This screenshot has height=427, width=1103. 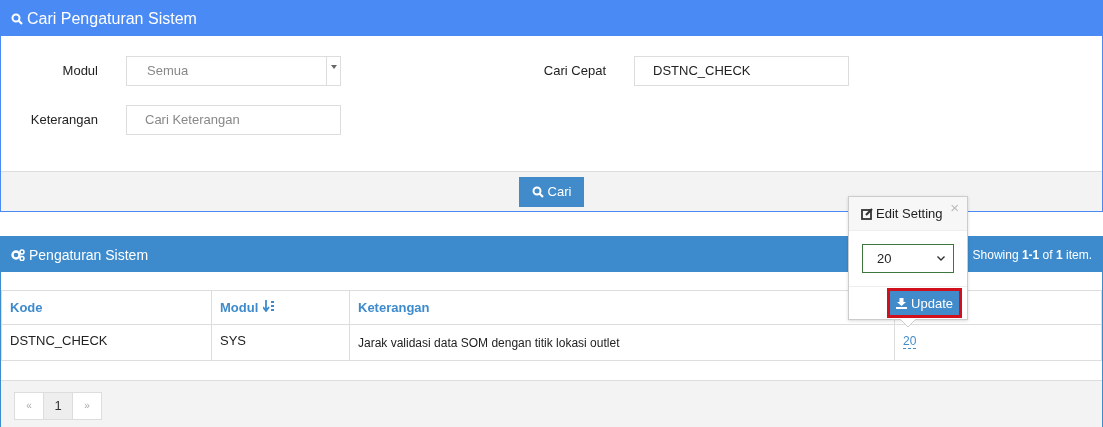 What do you see at coordinates (924, 303) in the screenshot?
I see `update-button: Update` at bounding box center [924, 303].